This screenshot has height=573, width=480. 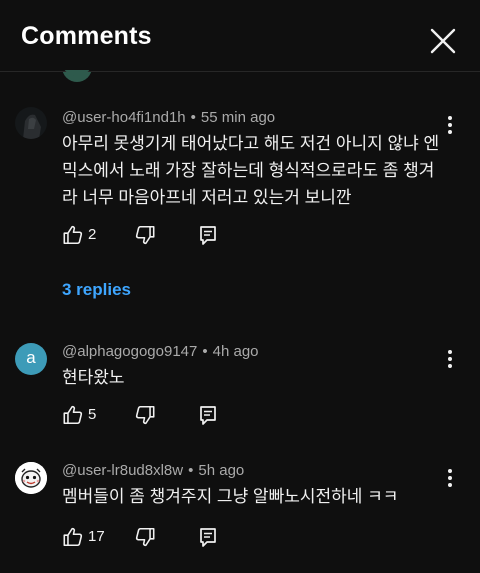 I want to click on comment-meta: @user-lr8ud8xl8w • 5h ago, so click(x=153, y=470).